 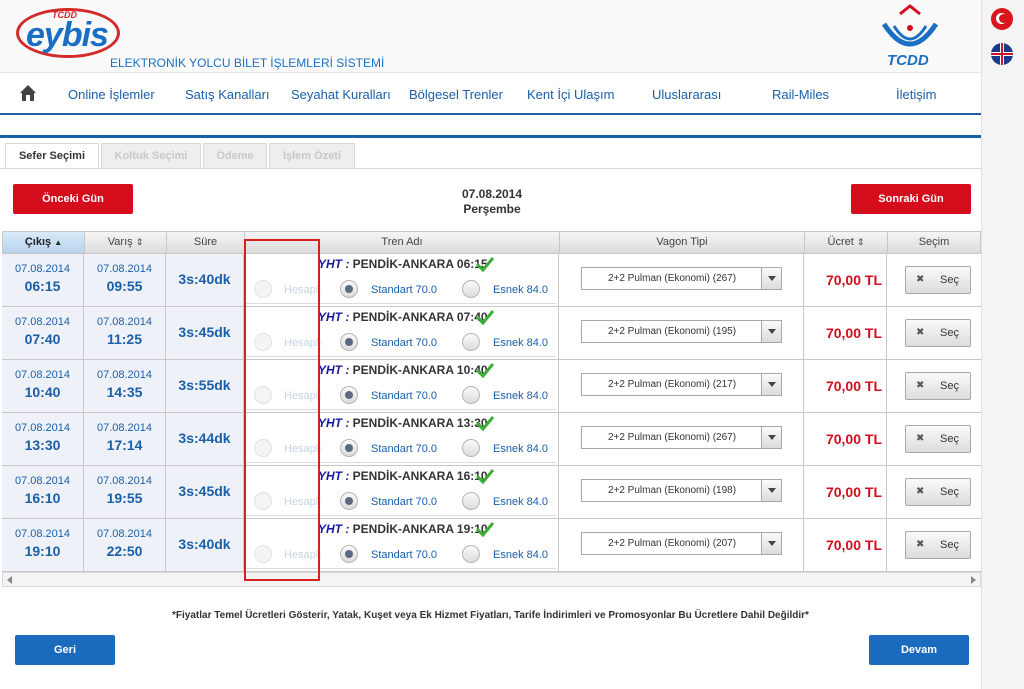 What do you see at coordinates (42, 445) in the screenshot?
I see `departure-time: 13:30` at bounding box center [42, 445].